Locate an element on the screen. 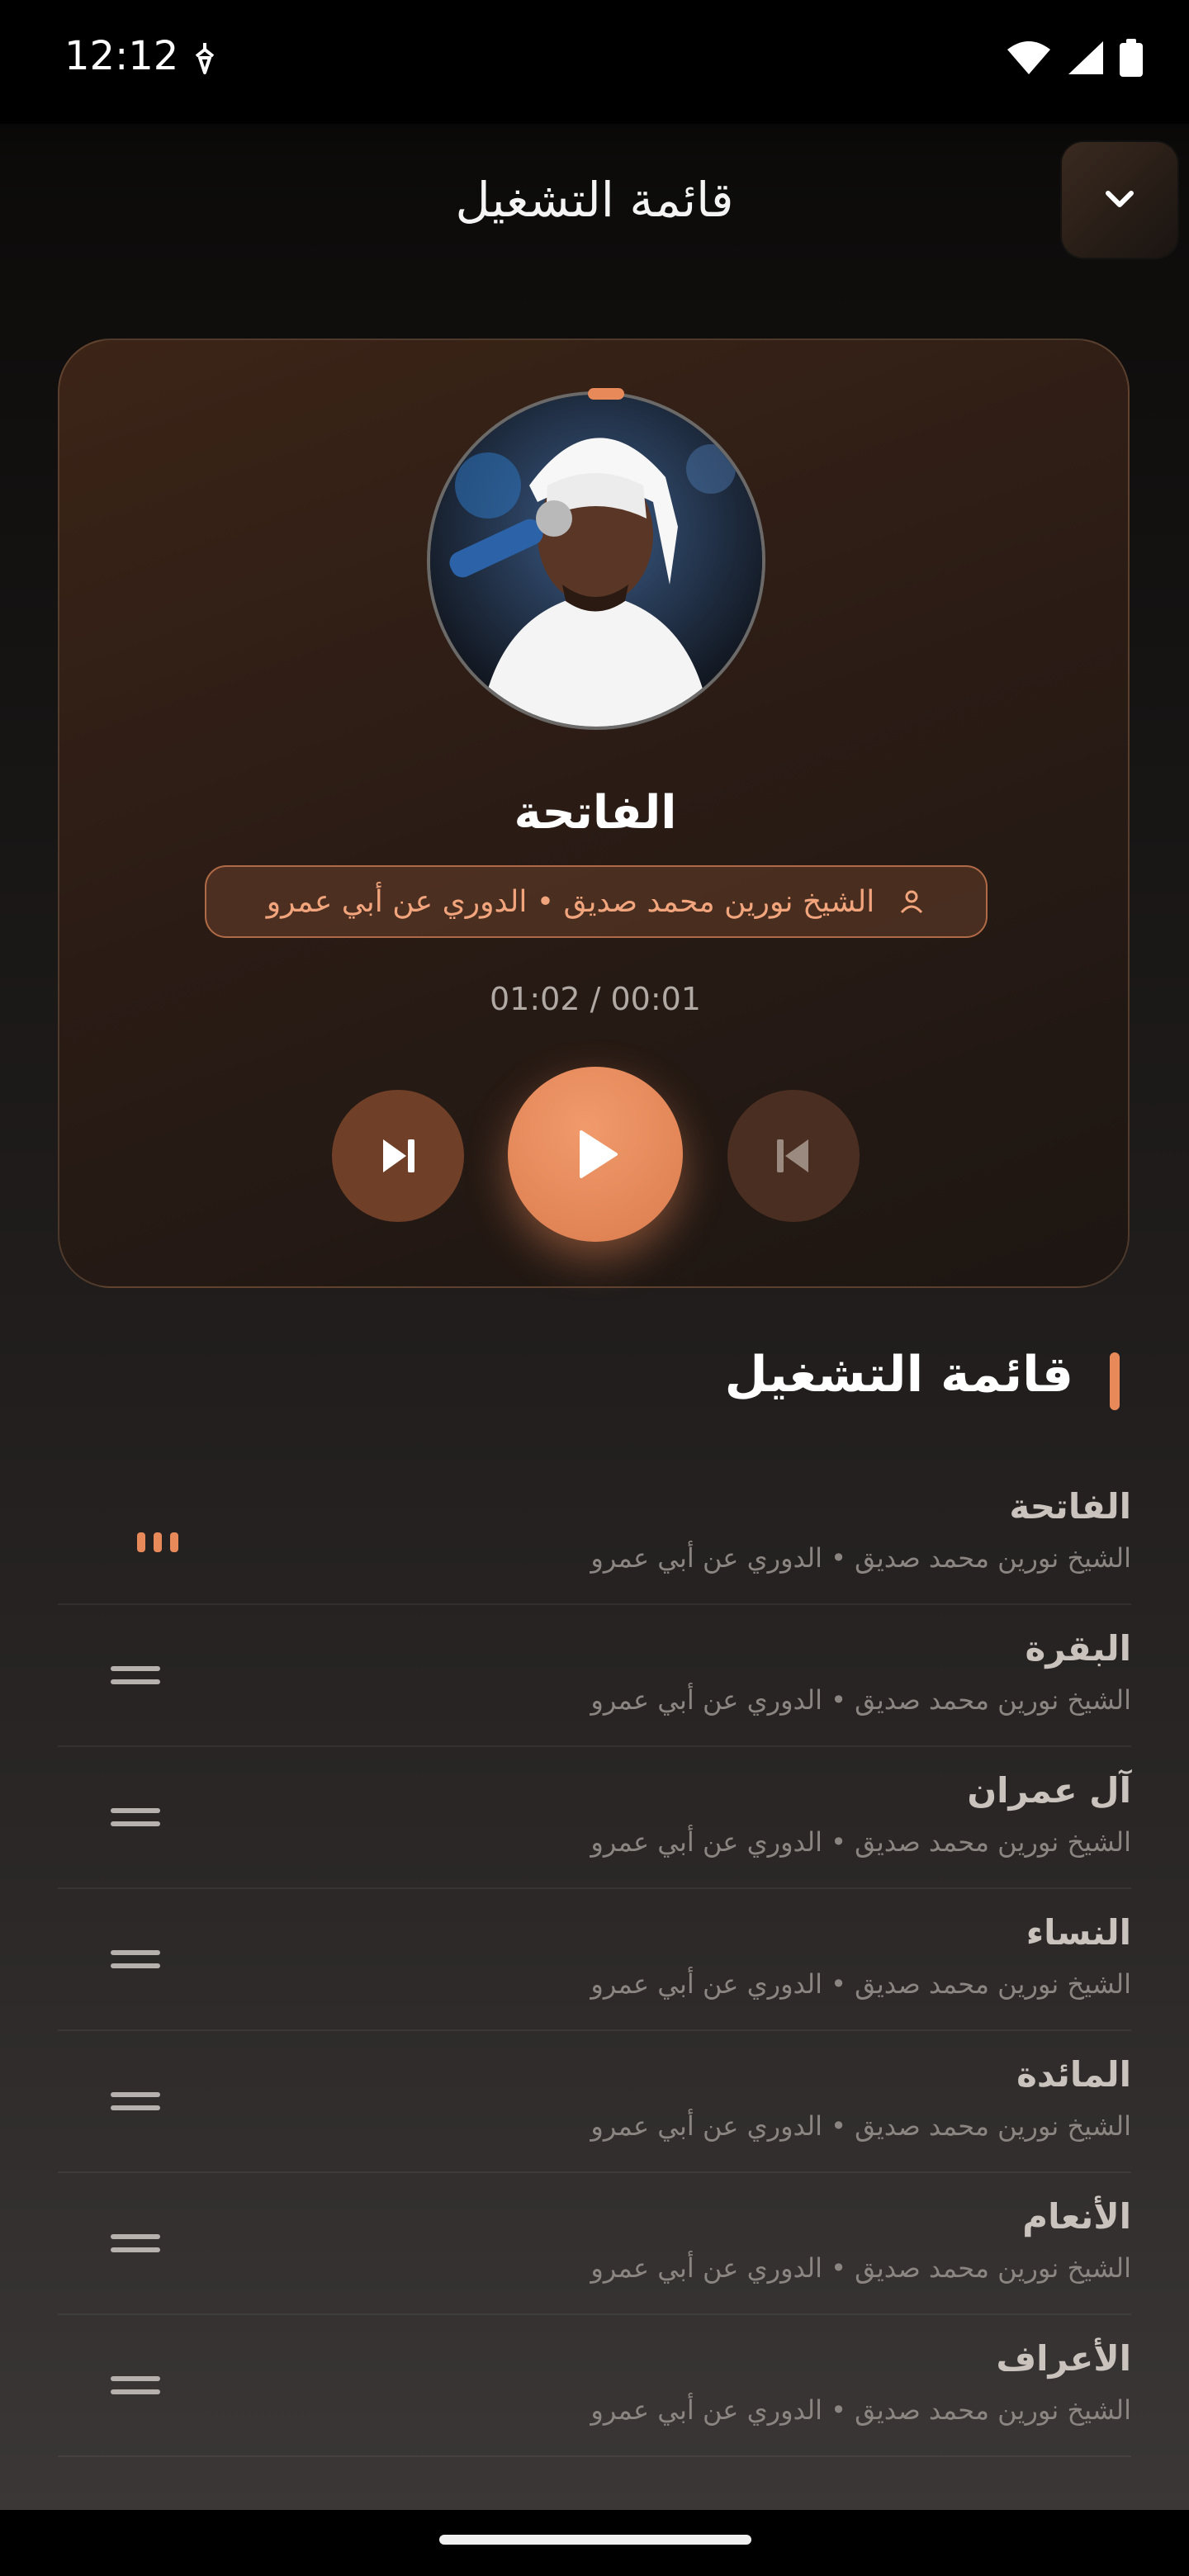  progress-indicator is located at coordinates (606, 394).